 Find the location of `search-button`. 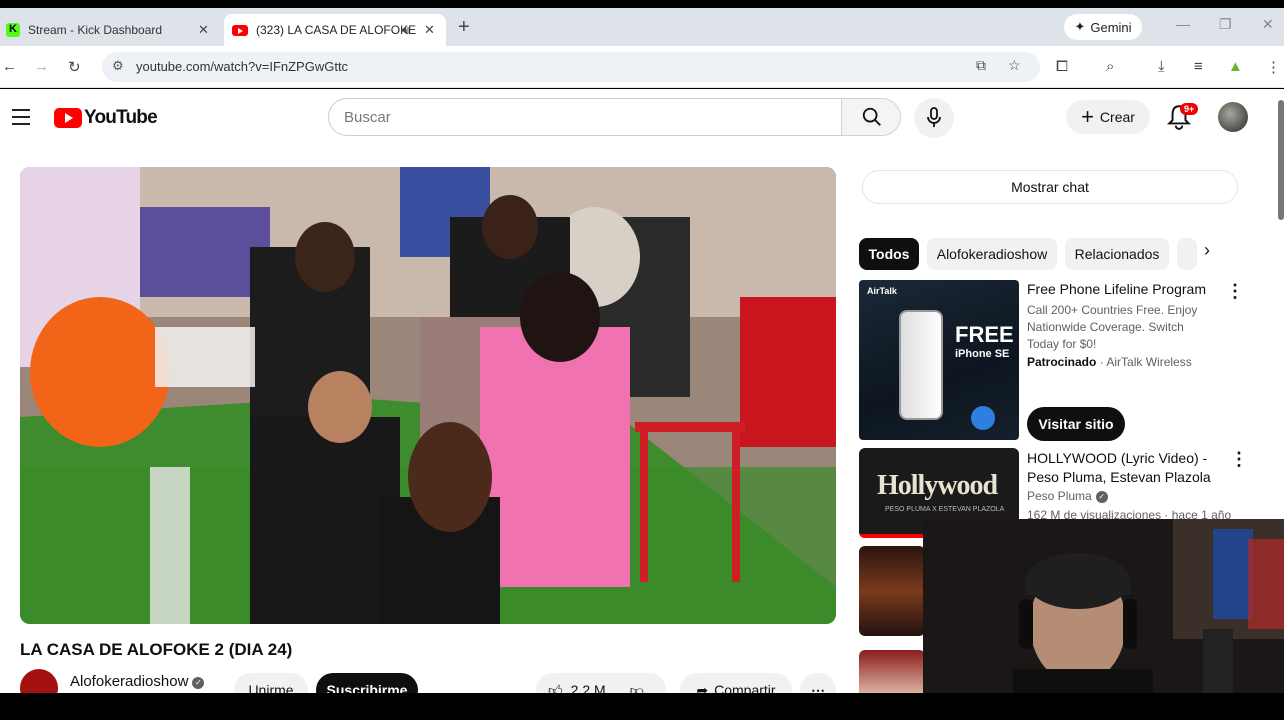

search-button is located at coordinates (871, 117).